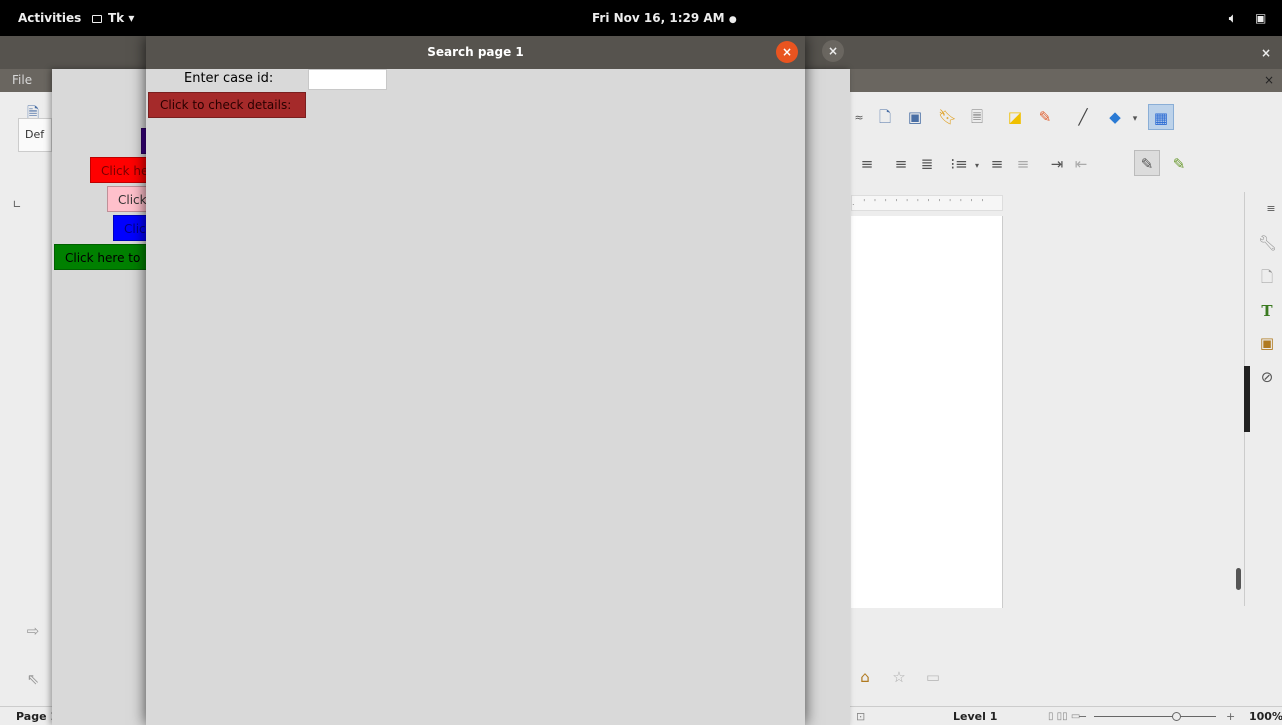 The height and width of the screenshot is (725, 1282). I want to click on insert-frame-icon: 🗋, so click(885, 117).